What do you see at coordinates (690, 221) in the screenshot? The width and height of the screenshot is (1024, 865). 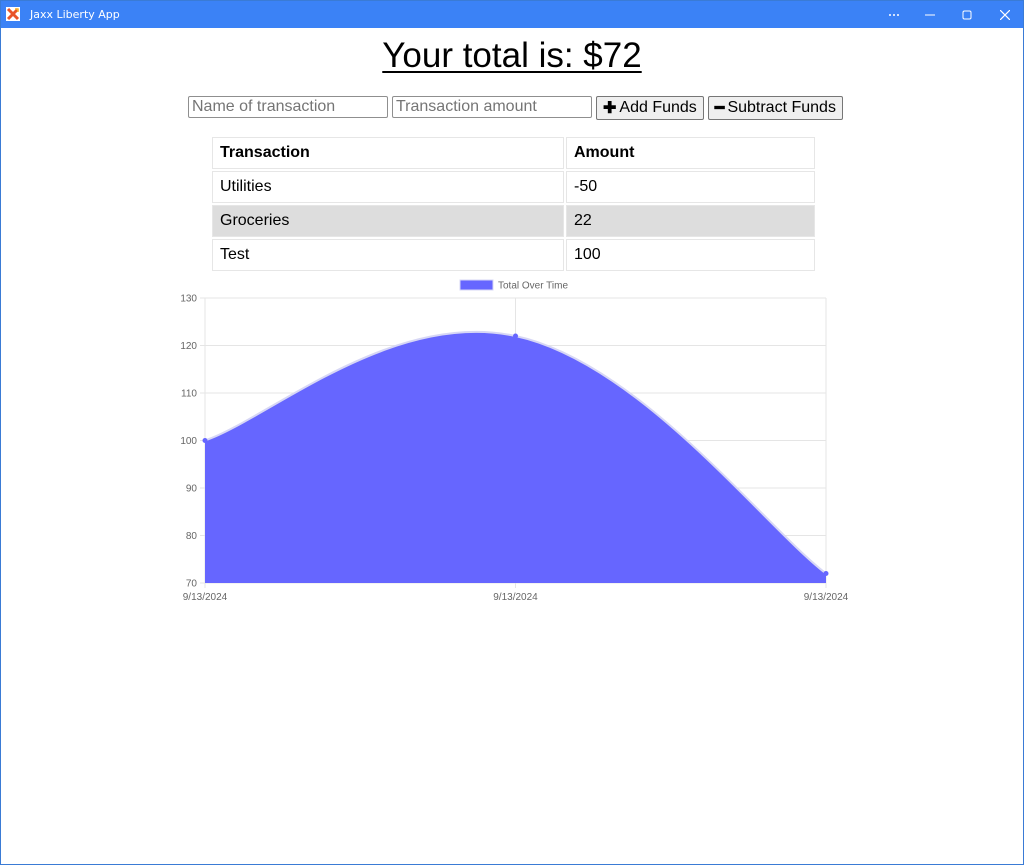 I see `transaction-amount-cell: 22` at bounding box center [690, 221].